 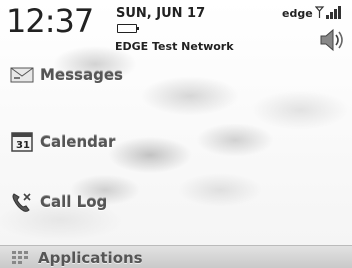 What do you see at coordinates (90, 257) in the screenshot?
I see `applications-label: Applications` at bounding box center [90, 257].